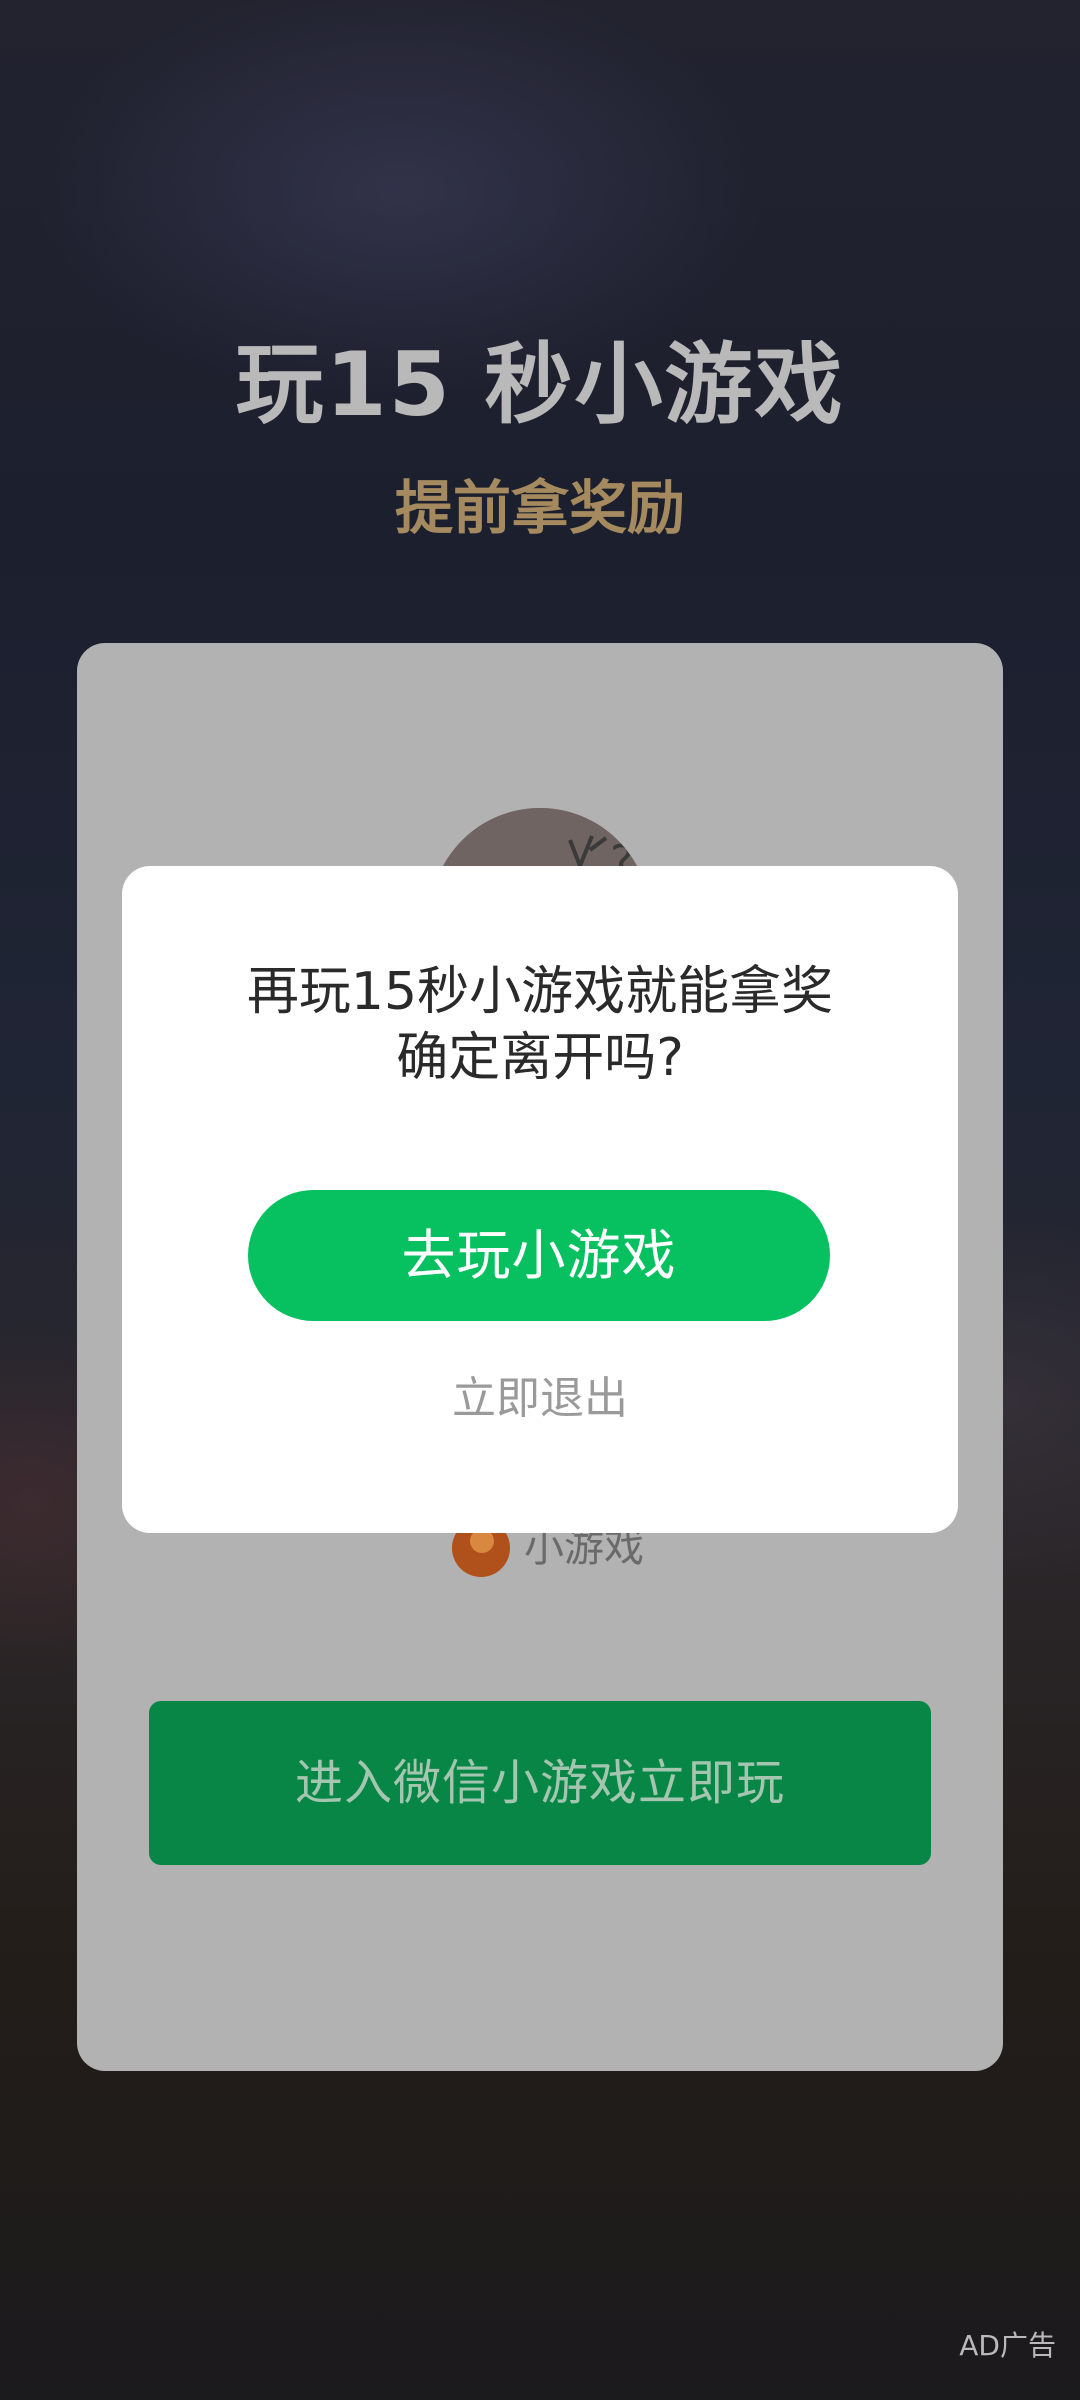 Image resolution: width=1080 pixels, height=2400 pixels. I want to click on play-mini-game-button: 去玩小游戏, so click(539, 1255).